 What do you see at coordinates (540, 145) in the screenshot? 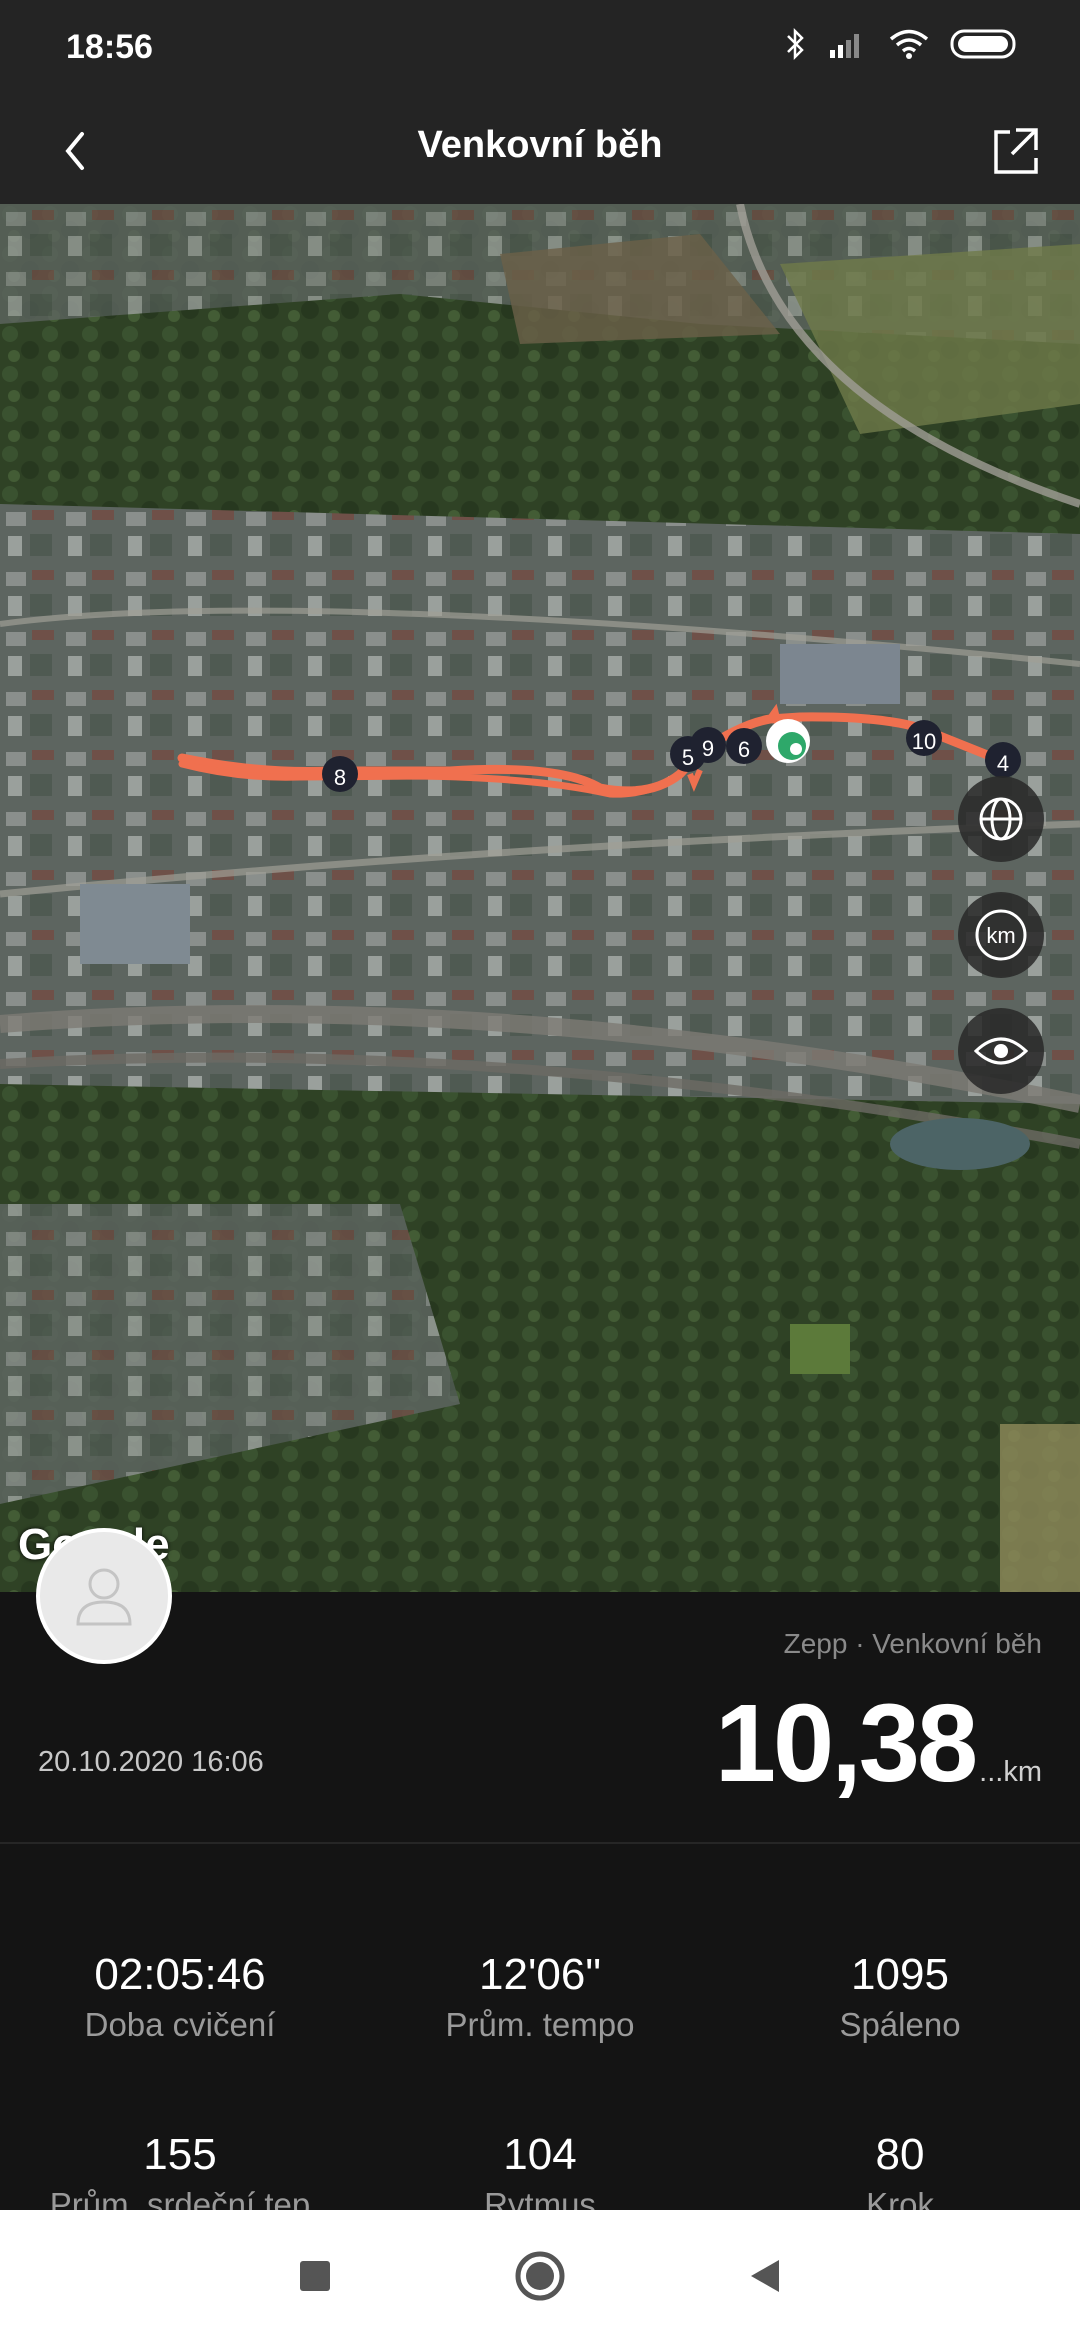
I see `page-title: Venkovní běh` at bounding box center [540, 145].